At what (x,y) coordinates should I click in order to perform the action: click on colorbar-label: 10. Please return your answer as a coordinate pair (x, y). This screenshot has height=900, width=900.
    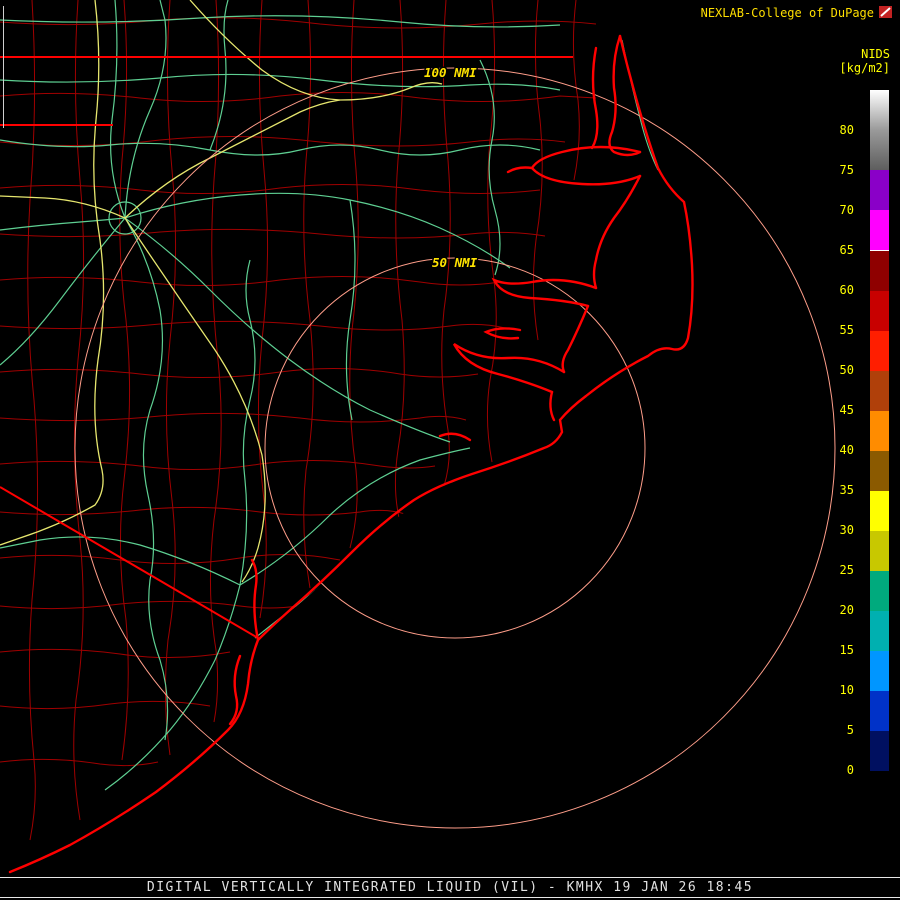
    Looking at the image, I should click on (846, 690).